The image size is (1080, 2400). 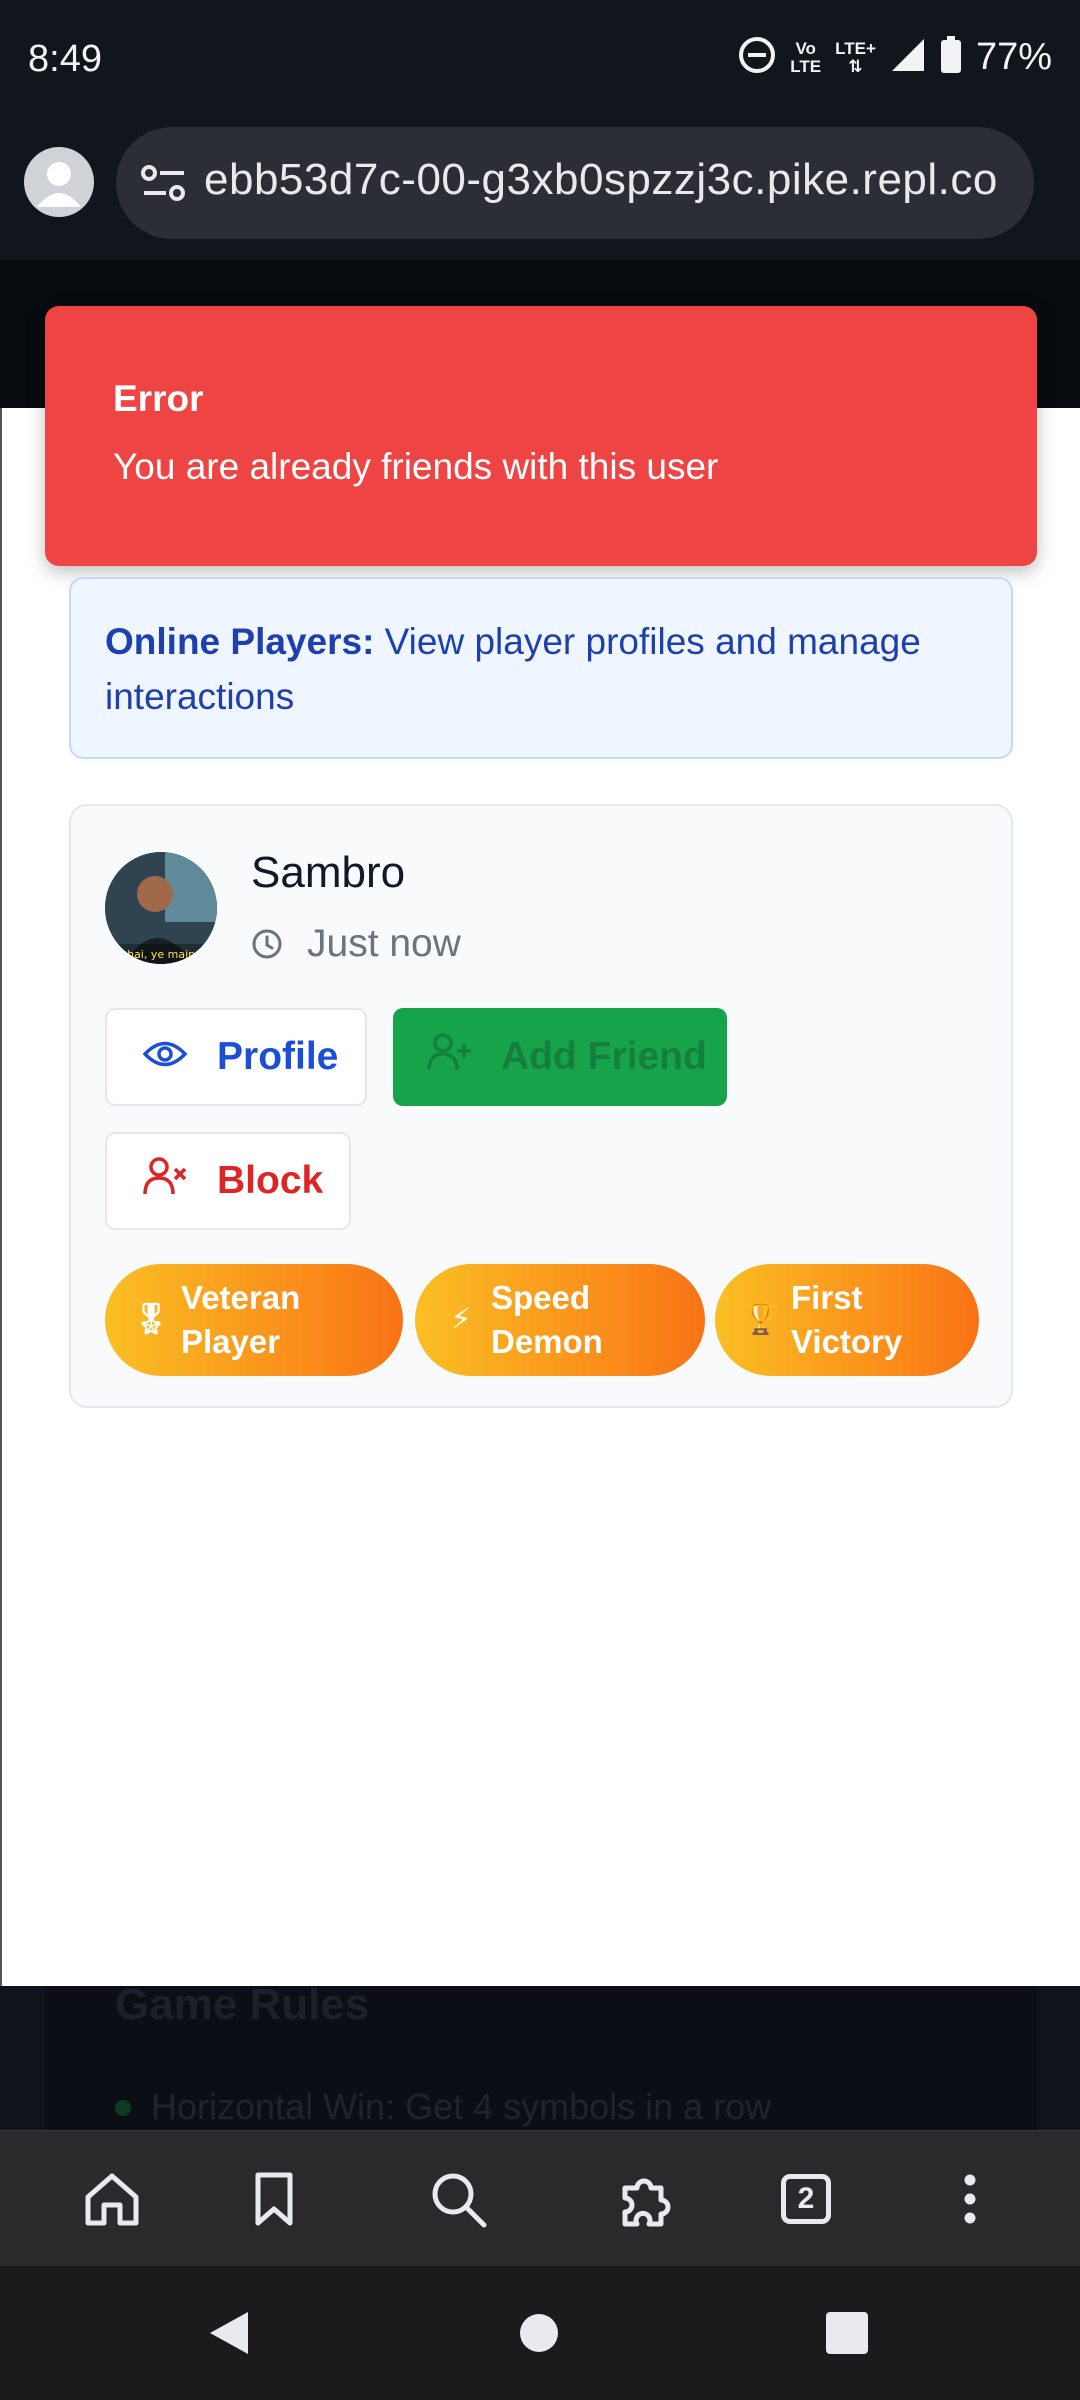 What do you see at coordinates (151, 1319) in the screenshot?
I see `medal-icon: 🎖` at bounding box center [151, 1319].